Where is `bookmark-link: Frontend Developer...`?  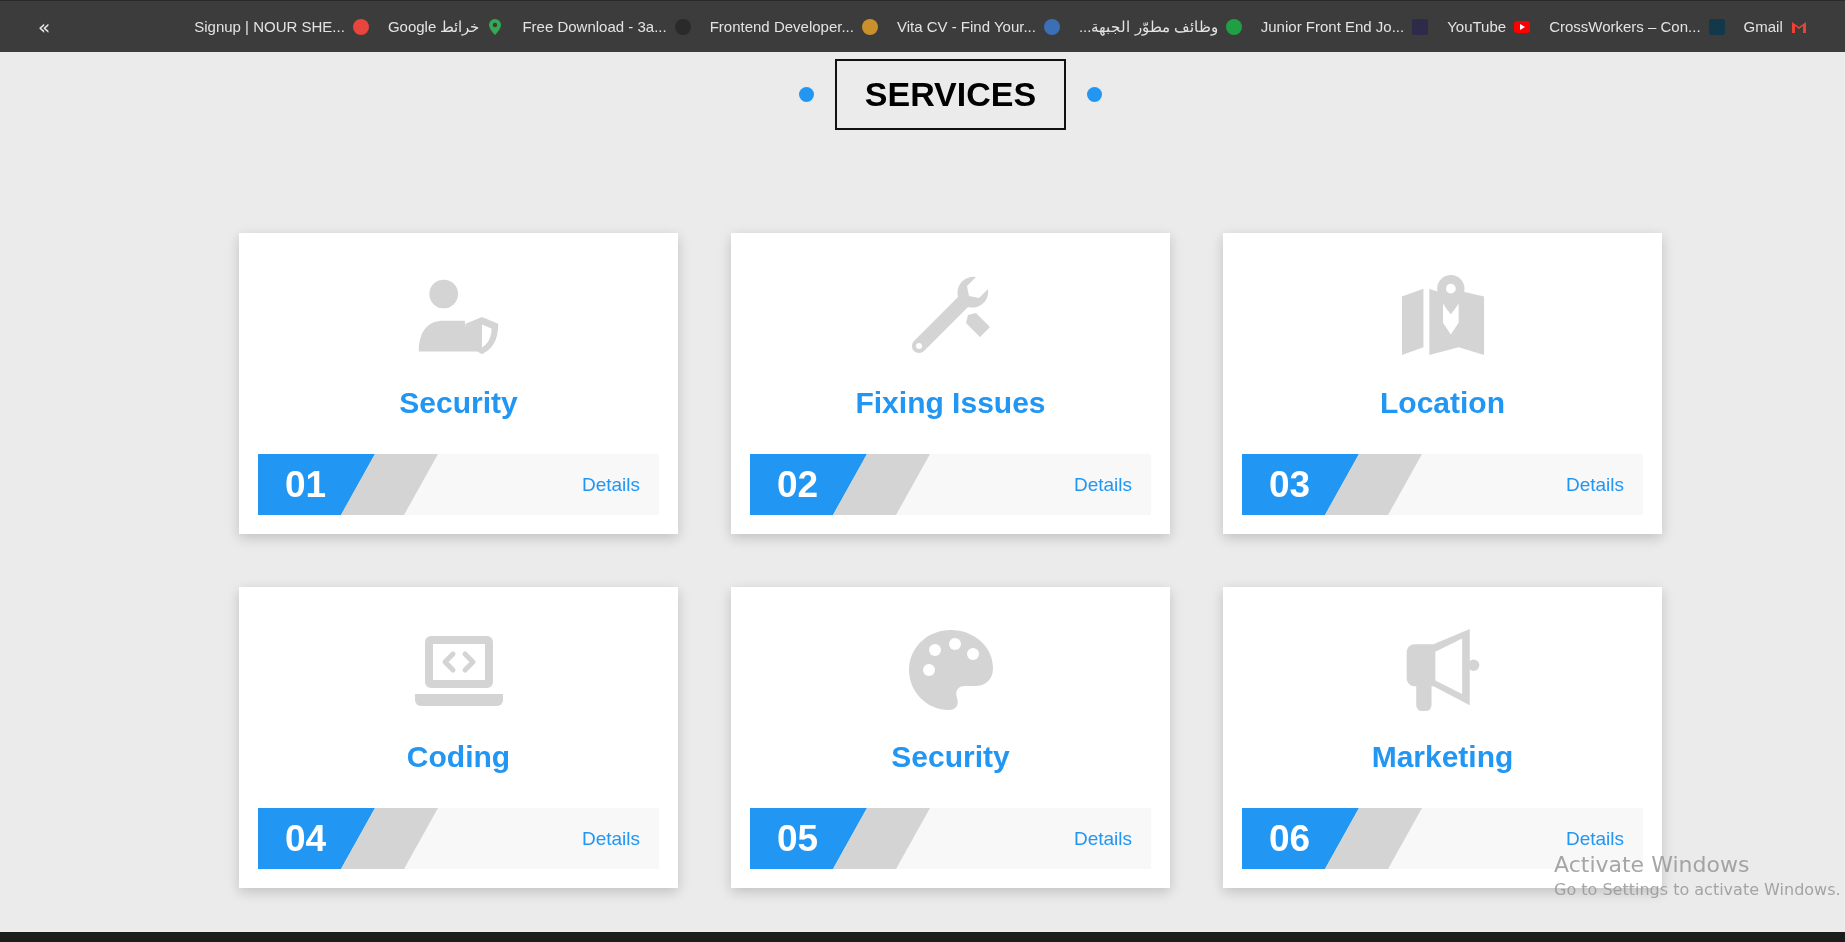 bookmark-link: Frontend Developer... is located at coordinates (793, 26).